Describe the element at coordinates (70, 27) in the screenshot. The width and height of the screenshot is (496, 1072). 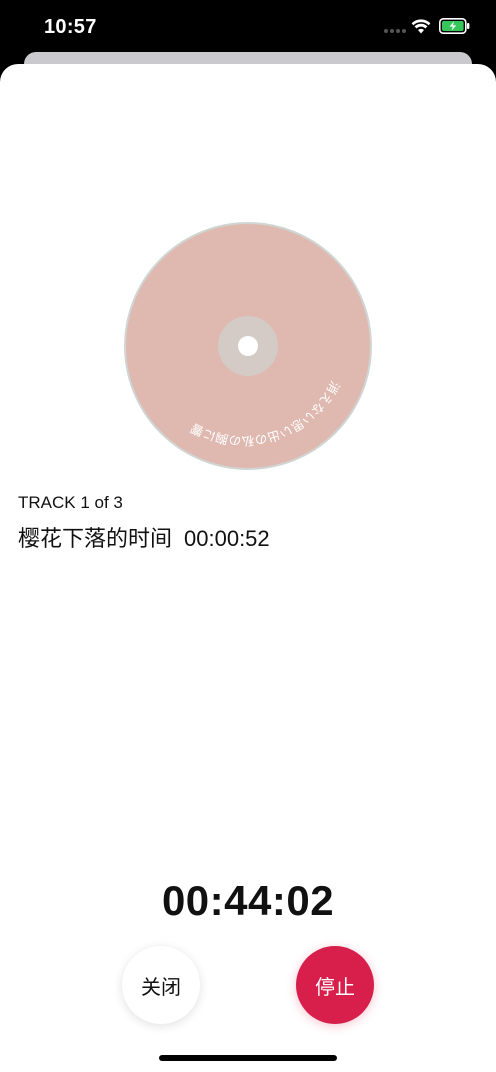
I see `status-time: 10:57` at that location.